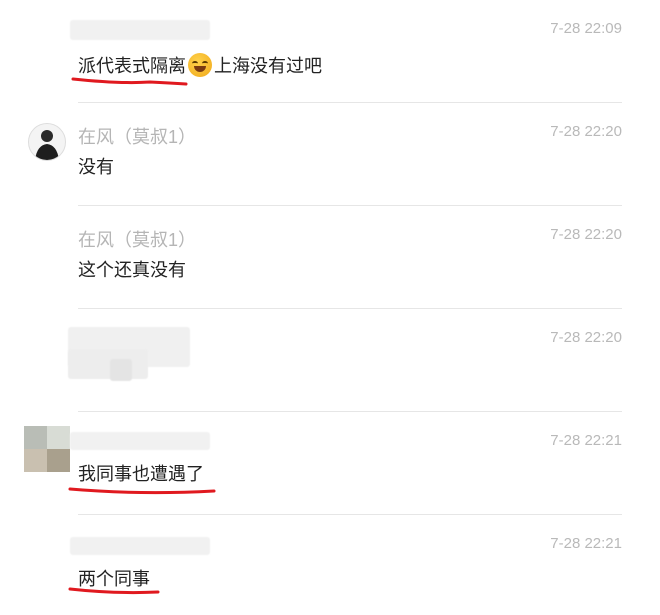 The width and height of the screenshot is (660, 615). Describe the element at coordinates (114, 579) in the screenshot. I see `comment-text: 两个同事` at that location.